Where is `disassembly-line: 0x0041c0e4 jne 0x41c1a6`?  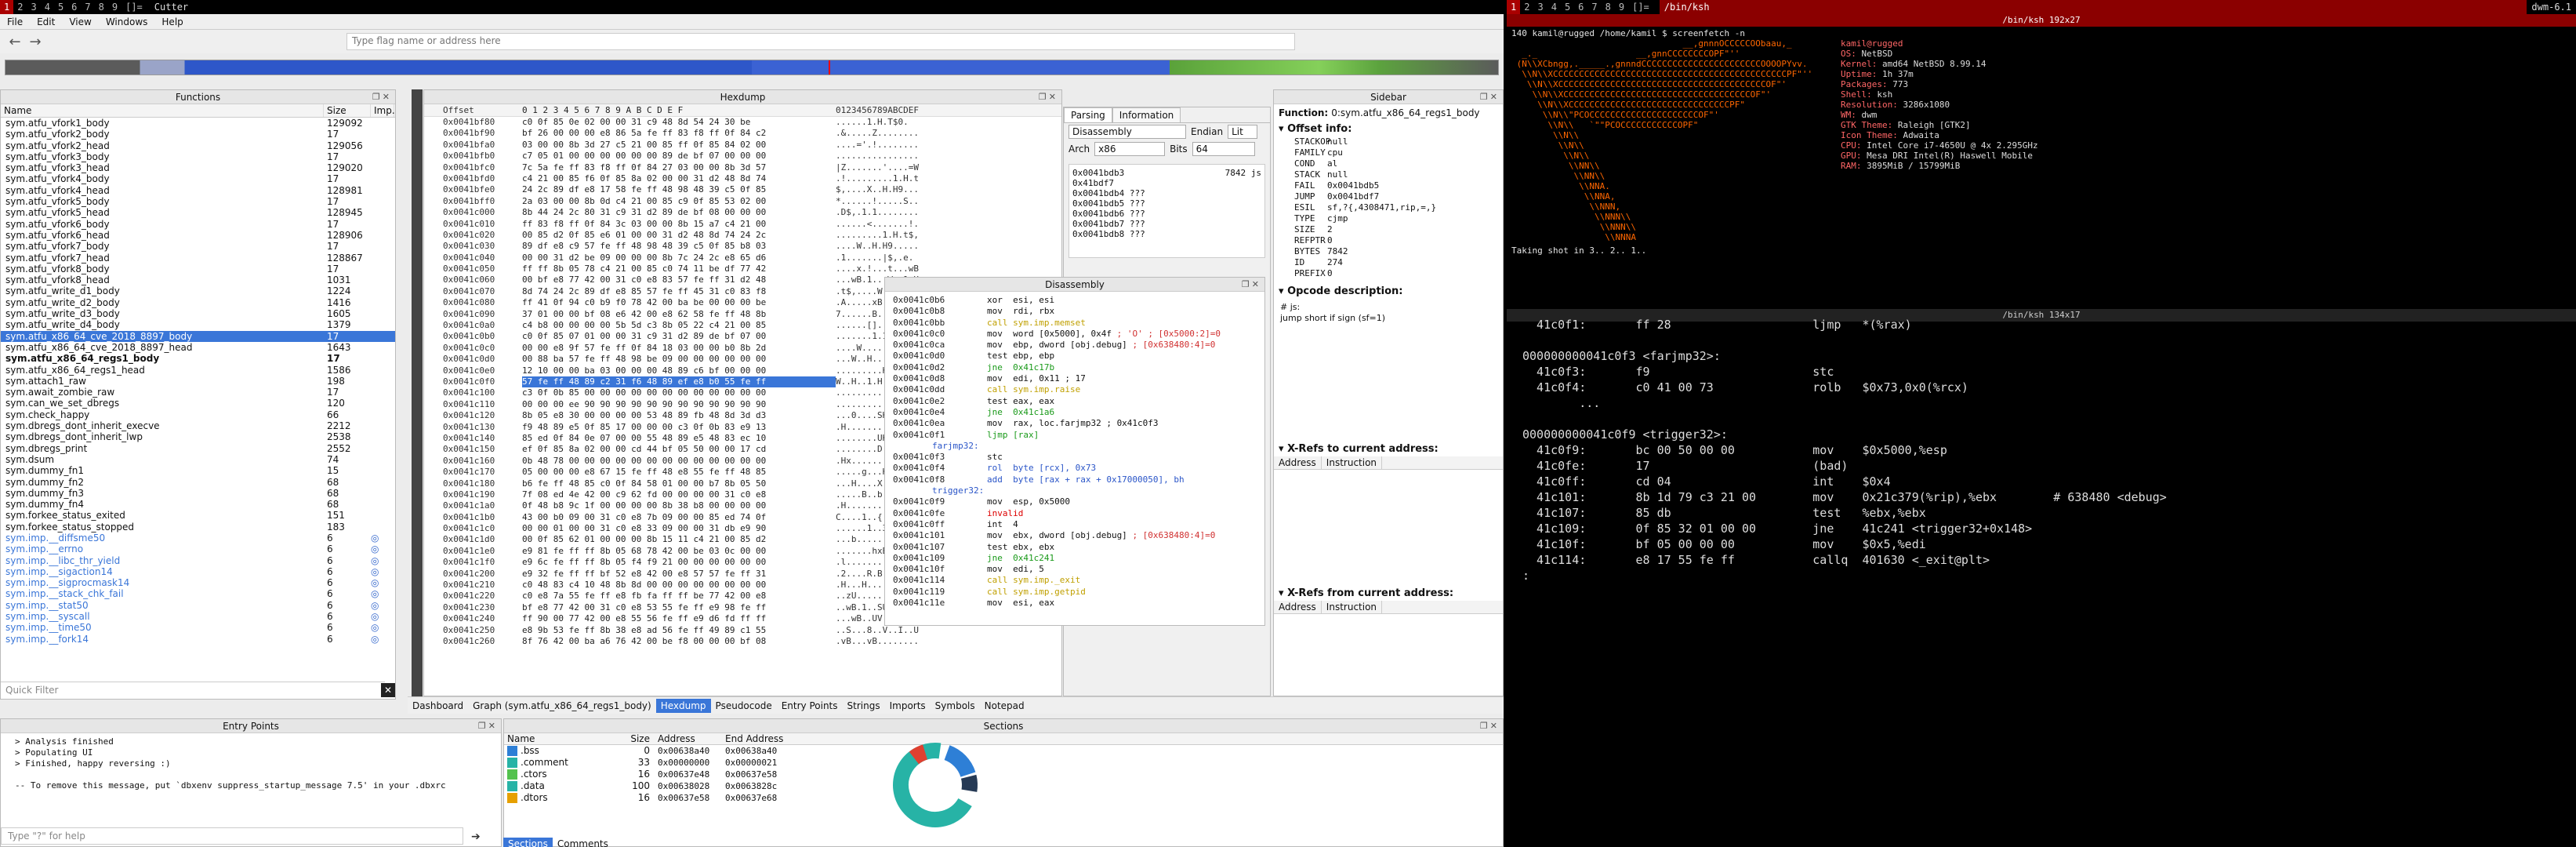 disassembly-line: 0x0041c0e4 jne 0x41c1a6 is located at coordinates (1074, 412).